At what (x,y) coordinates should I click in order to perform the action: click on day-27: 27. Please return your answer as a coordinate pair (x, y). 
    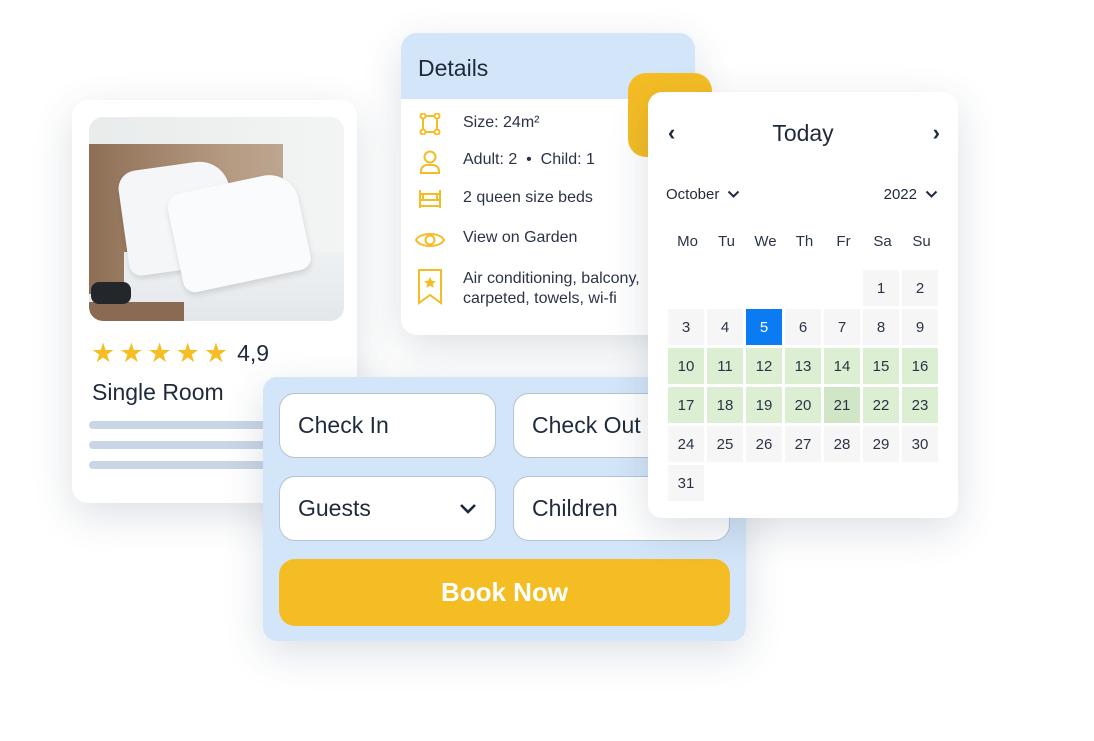
    Looking at the image, I should click on (803, 444).